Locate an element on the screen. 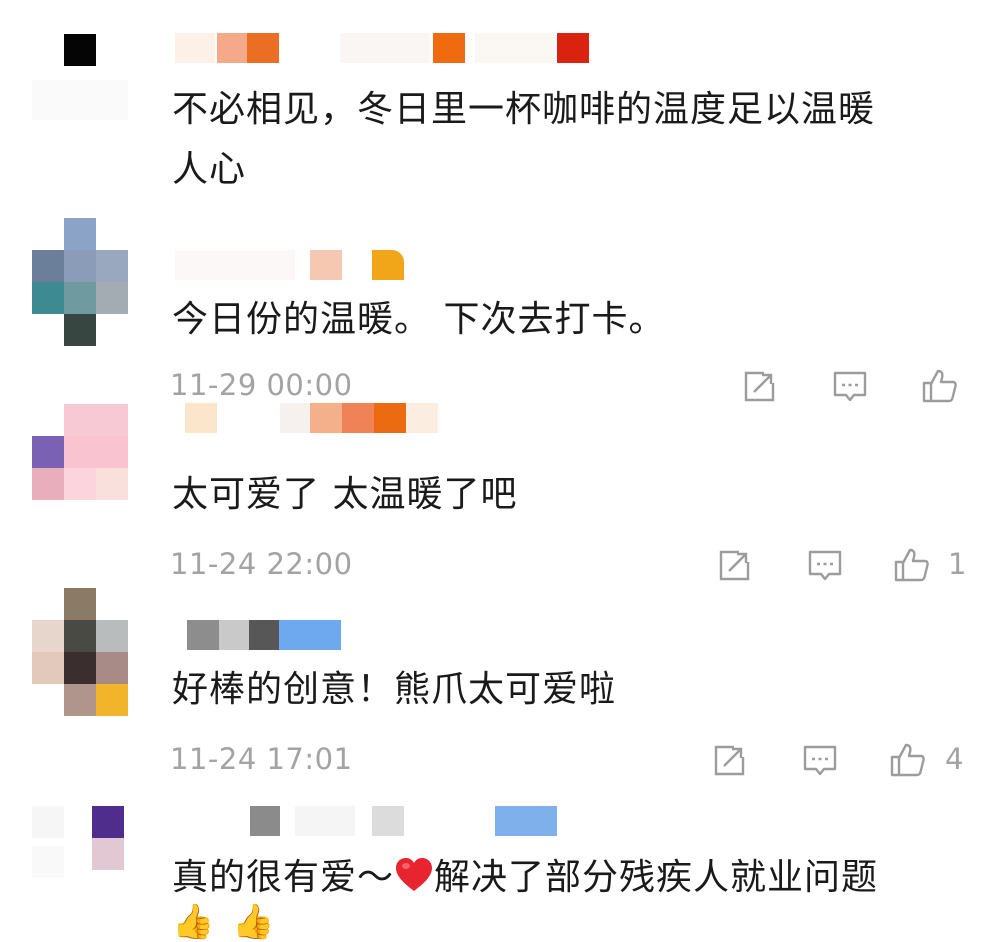 This screenshot has height=942, width=1000. comment-meta: 11-24 22:00 1 is located at coordinates (568, 565).